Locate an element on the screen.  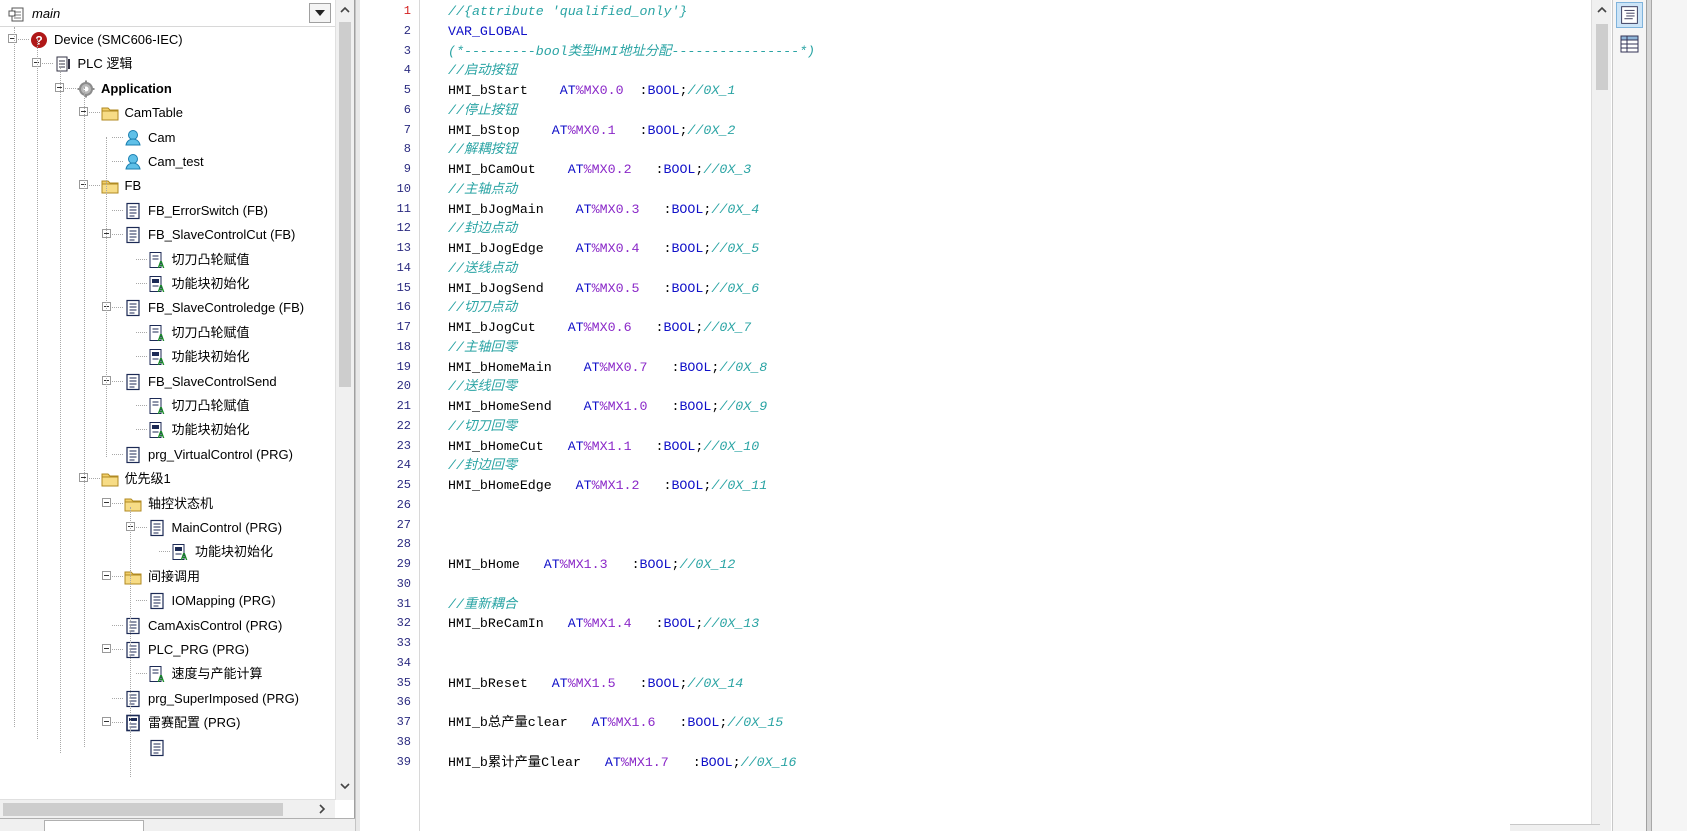
code-line: //主轴点动 is located at coordinates (482, 189).